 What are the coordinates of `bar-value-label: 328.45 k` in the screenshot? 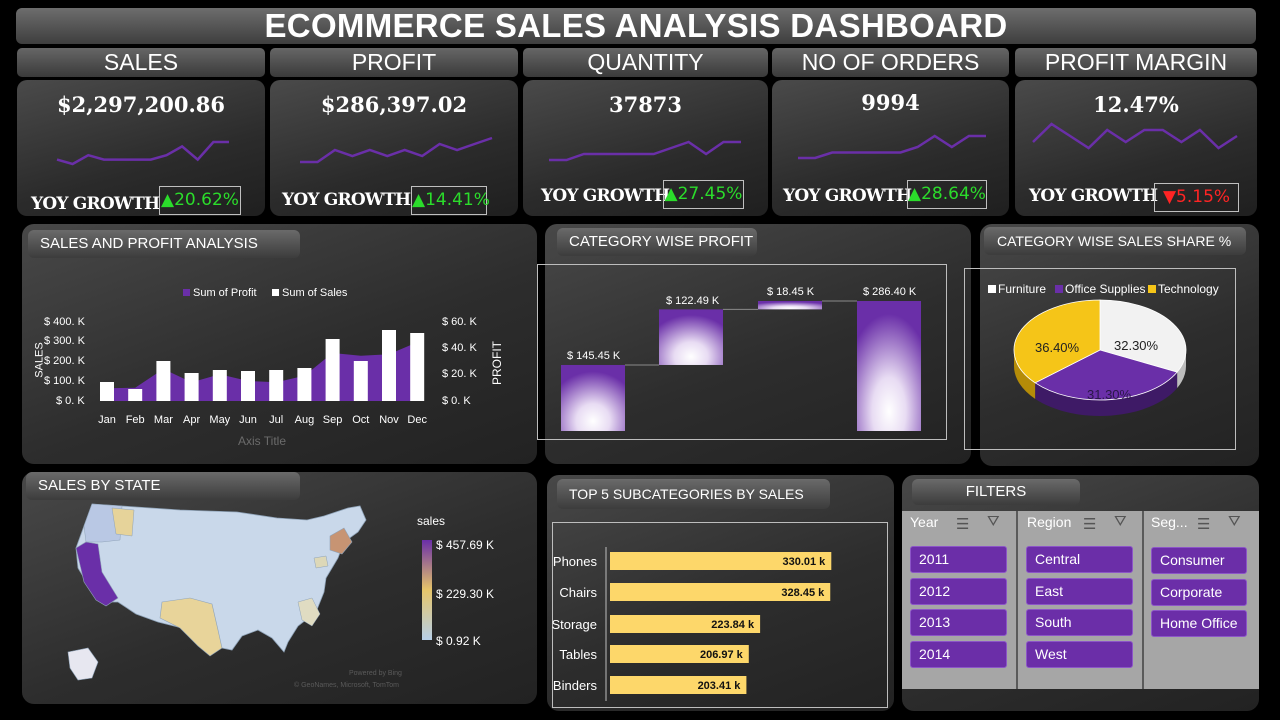 It's located at (803, 593).